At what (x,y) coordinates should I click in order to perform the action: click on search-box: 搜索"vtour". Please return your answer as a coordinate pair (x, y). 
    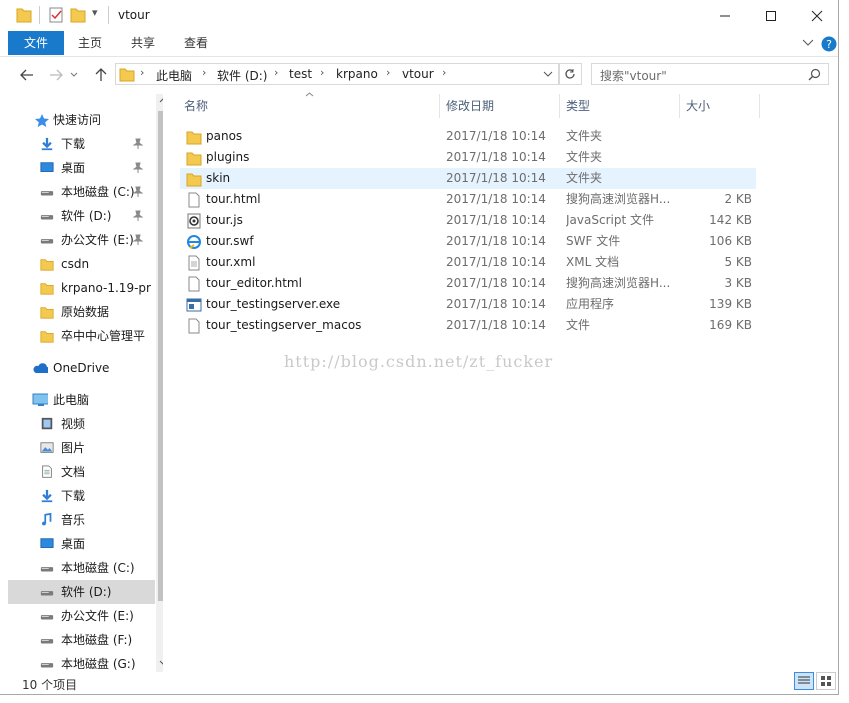
    Looking at the image, I should click on (710, 74).